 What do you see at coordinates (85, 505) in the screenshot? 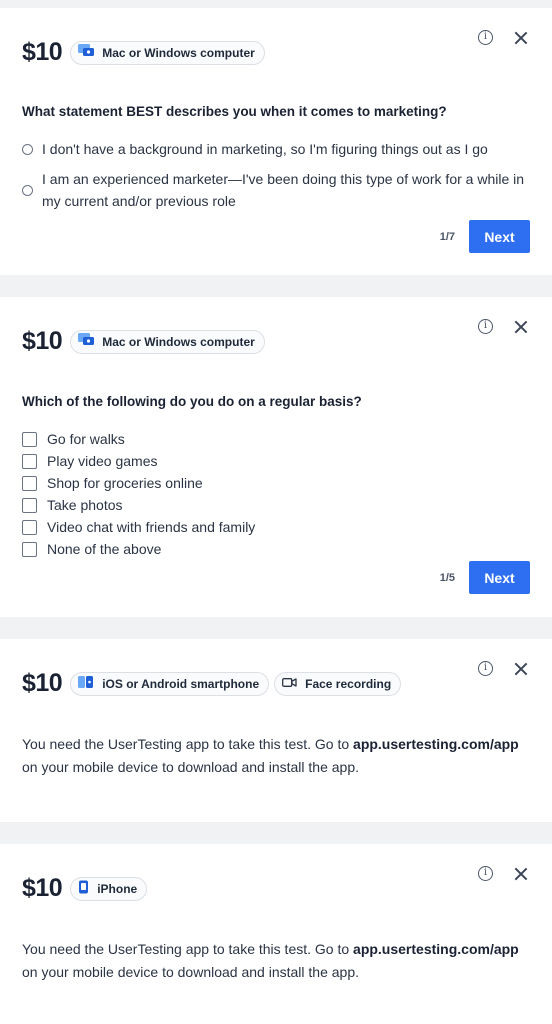
I see `option-label: Take photos` at bounding box center [85, 505].